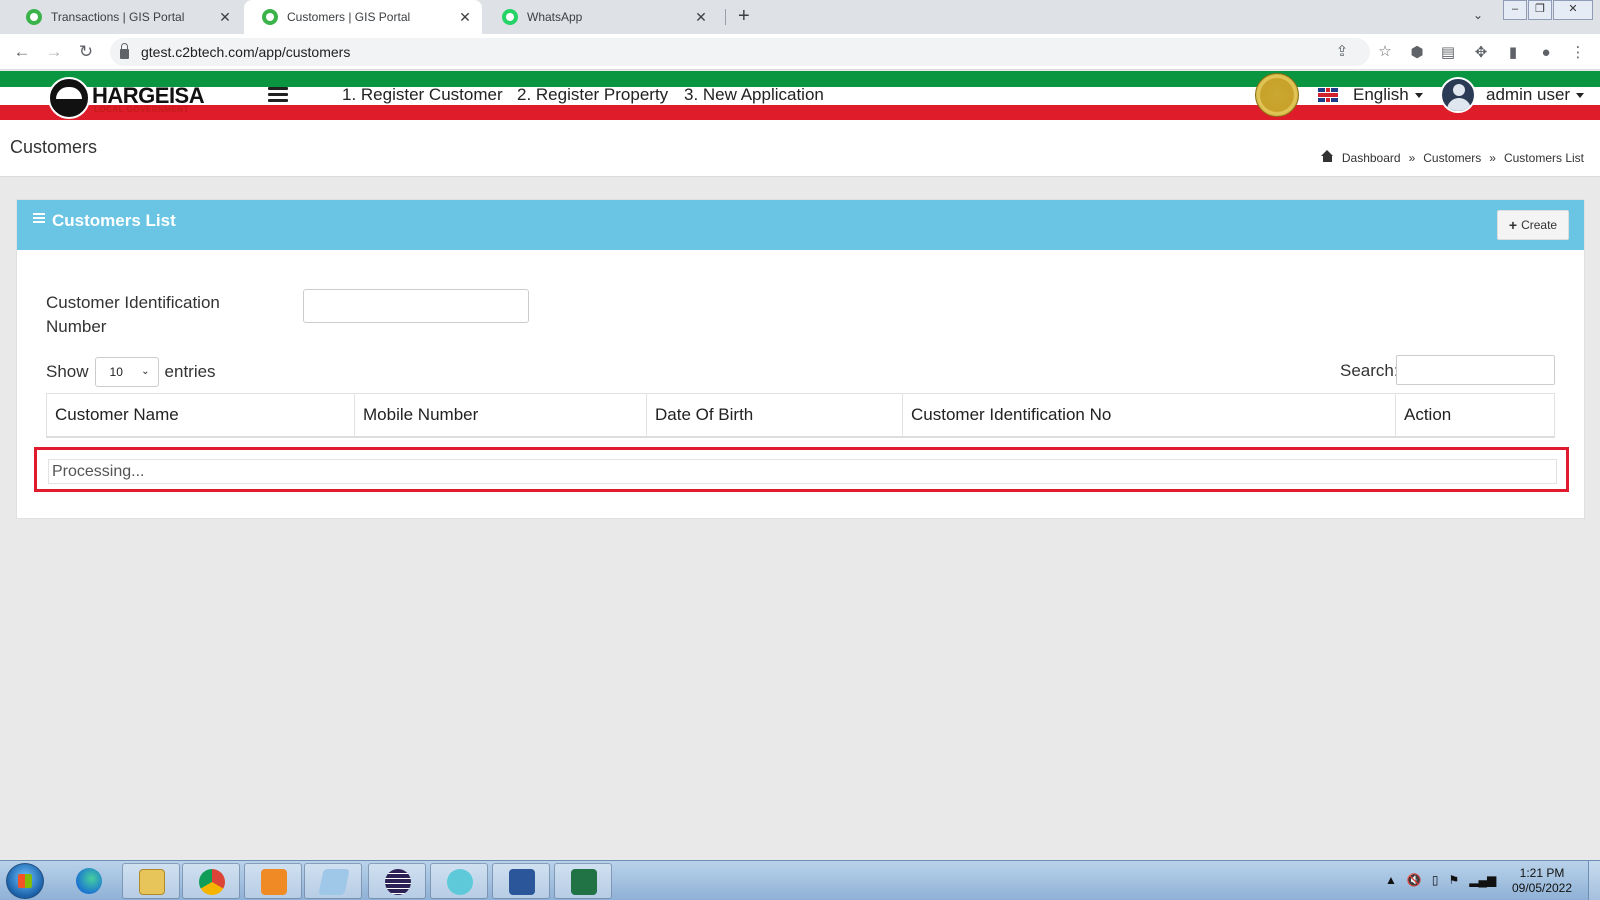 Image resolution: width=1600 pixels, height=900 pixels. What do you see at coordinates (1542, 881) in the screenshot?
I see `taskbar-clock: 1:21 PM 09/05/2022` at bounding box center [1542, 881].